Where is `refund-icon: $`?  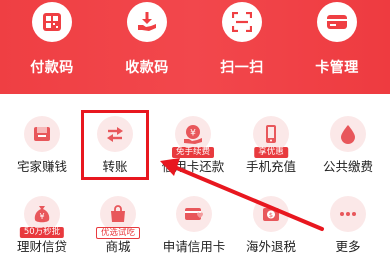 refund-icon: $ is located at coordinates (271, 214).